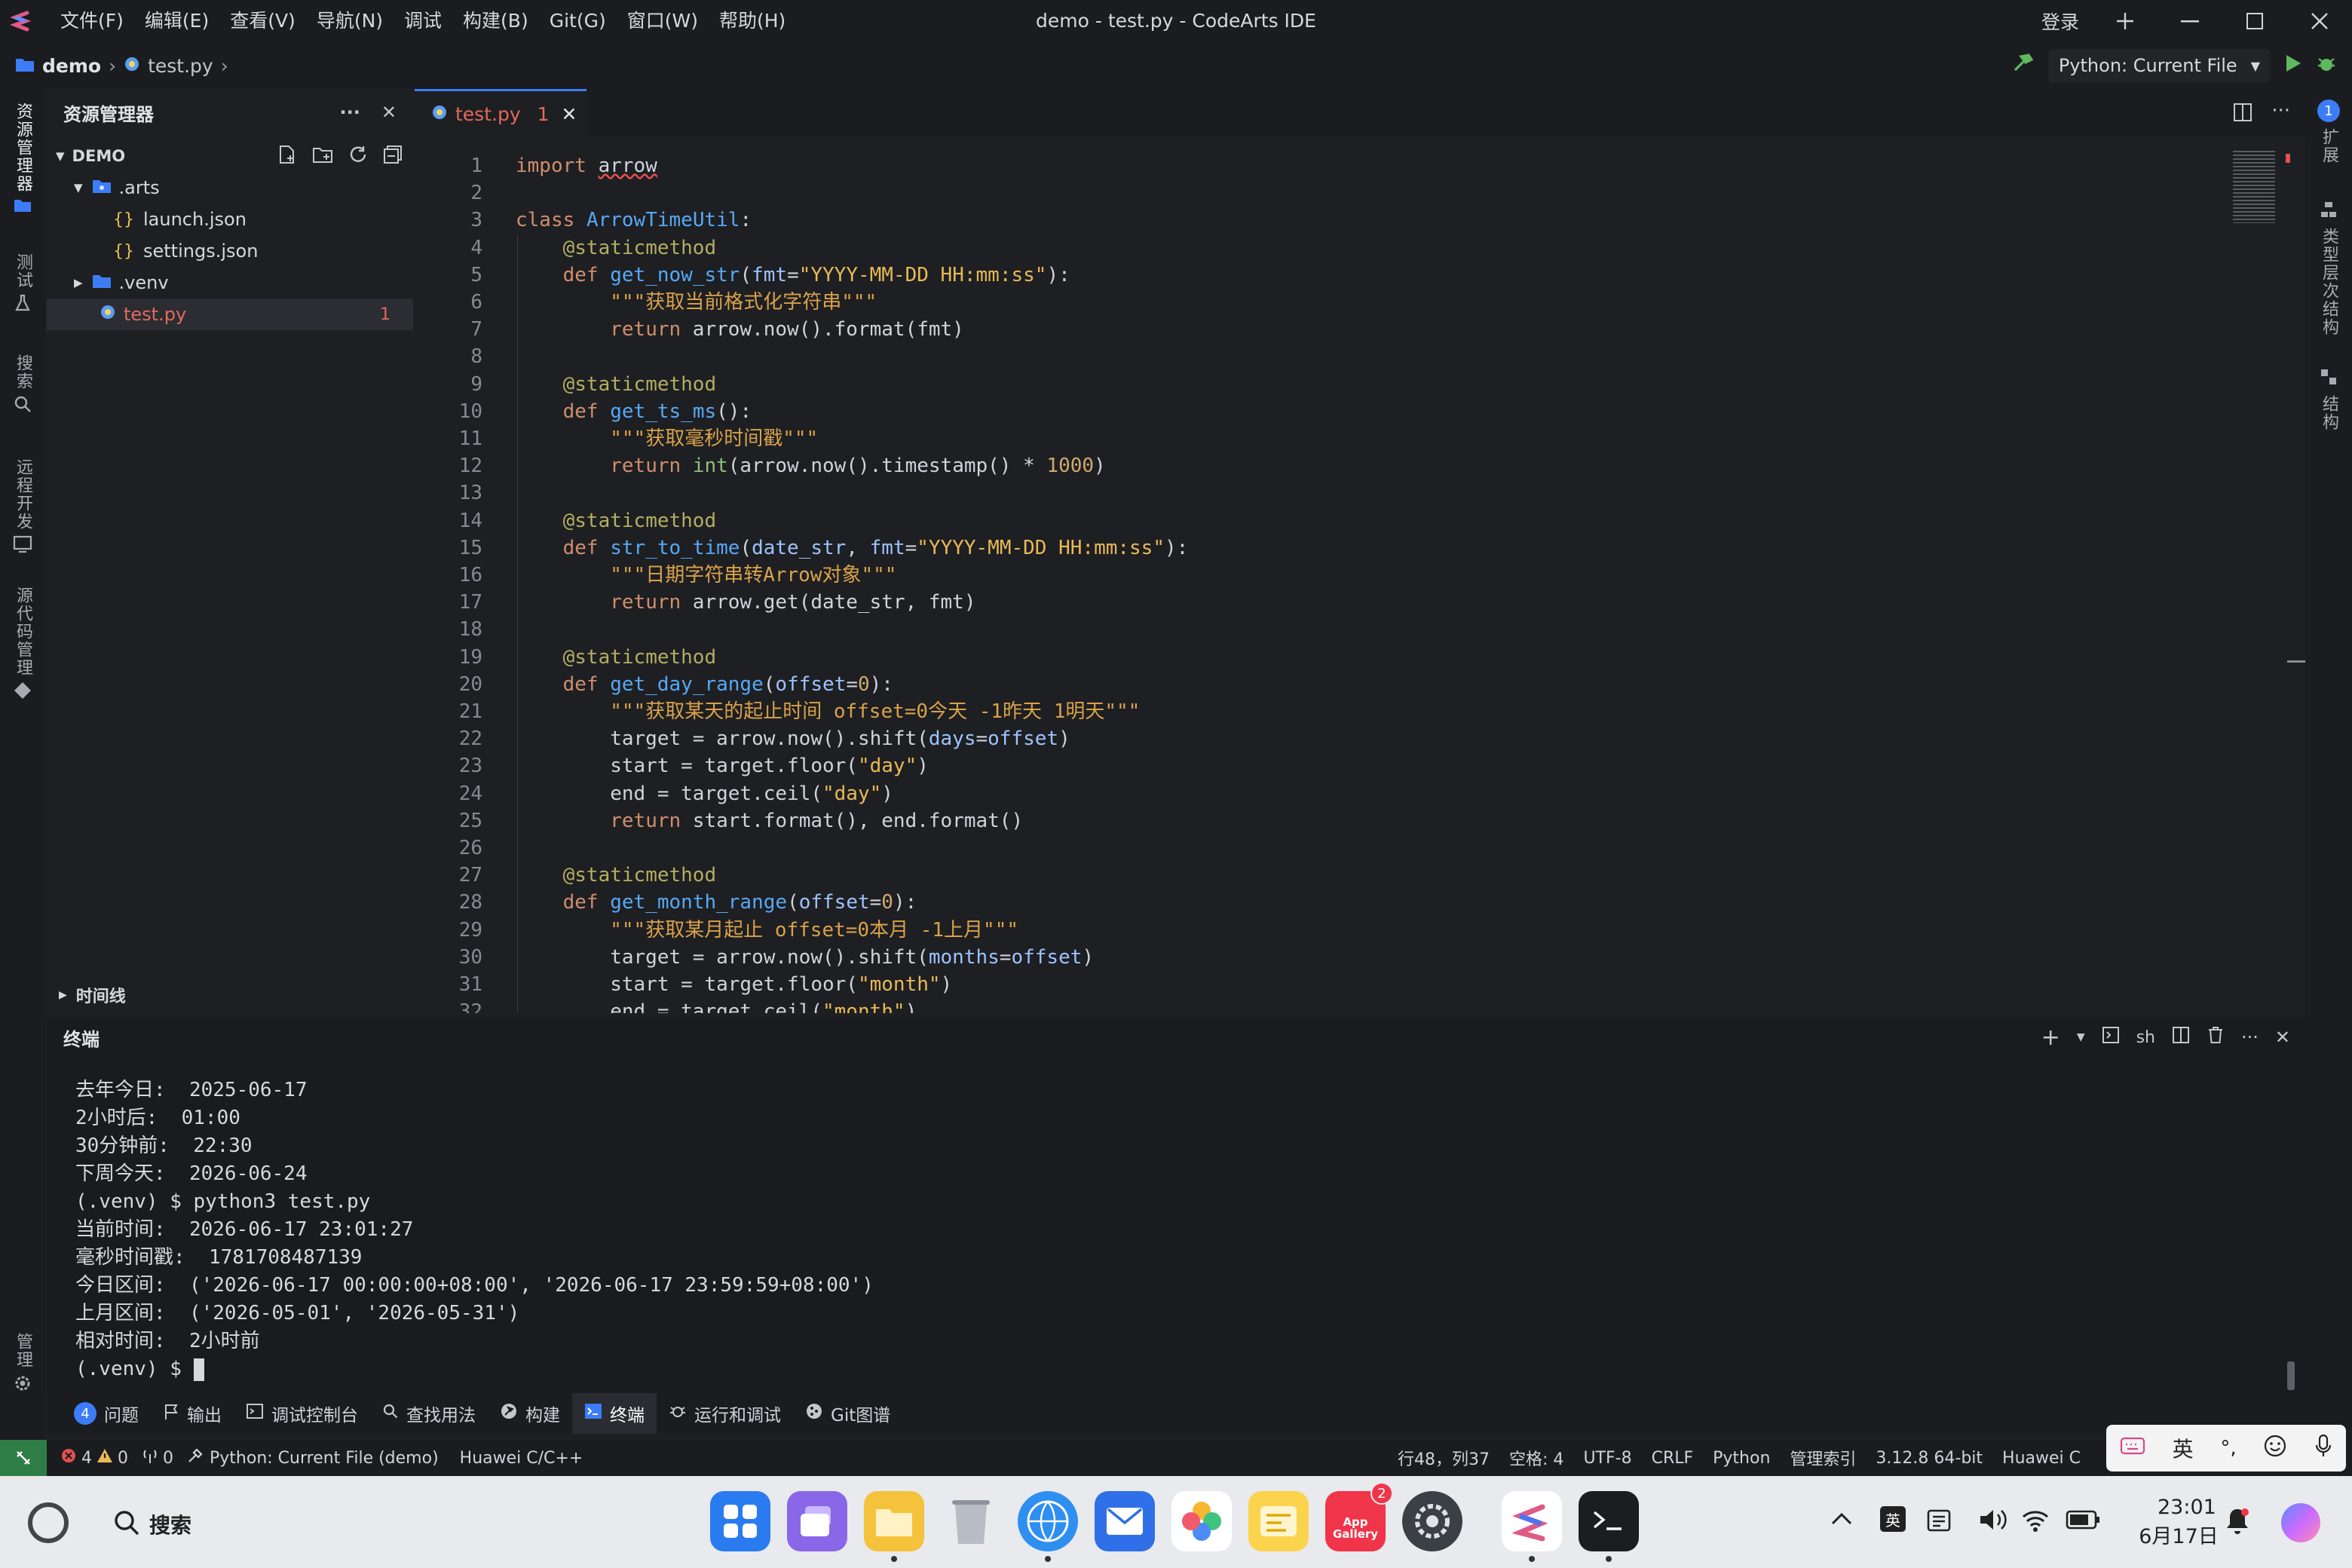 Image resolution: width=2352 pixels, height=1568 pixels. Describe the element at coordinates (2228, 1448) in the screenshot. I see `punctuation-icon: °,` at that location.